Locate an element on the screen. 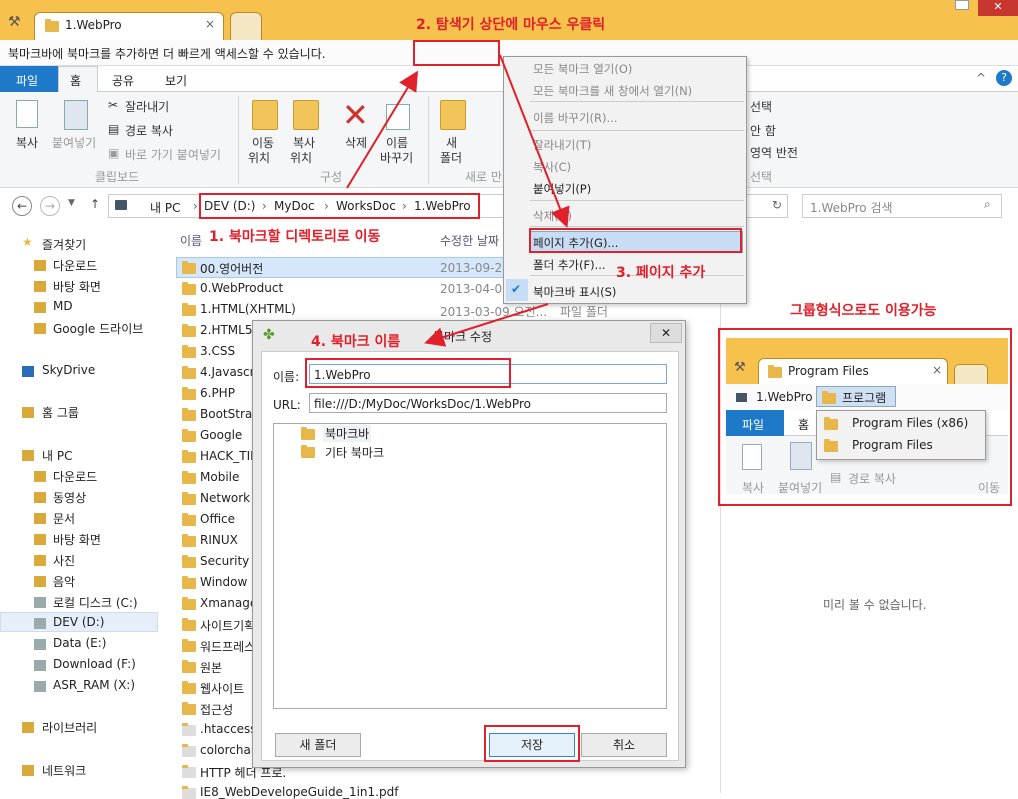  annotation-3: 3. 페이지 추가 is located at coordinates (661, 273).